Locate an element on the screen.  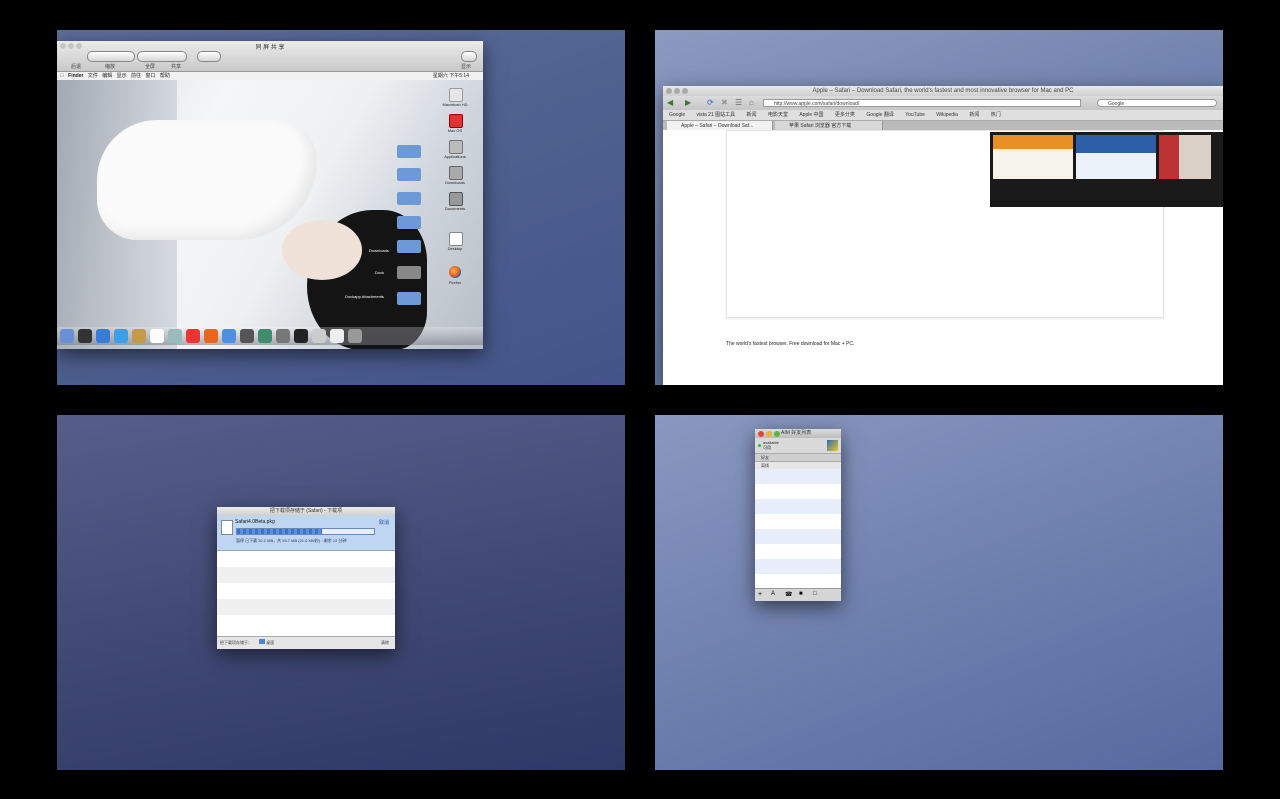
dashboard-icon is located at coordinates (85, 336).